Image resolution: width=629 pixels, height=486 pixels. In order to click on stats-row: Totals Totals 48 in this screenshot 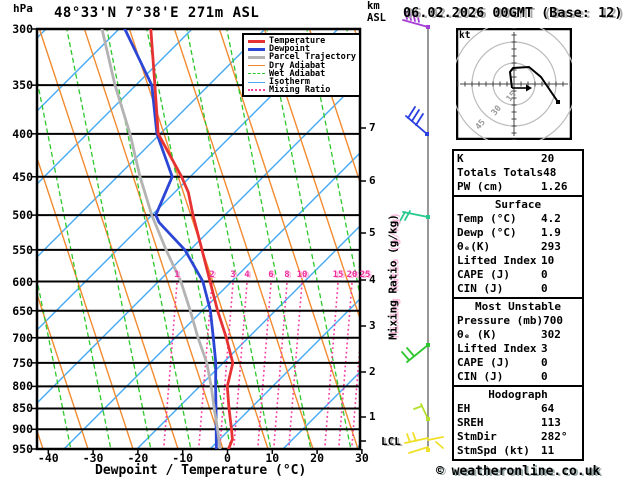, I will do `click(518, 173)`.